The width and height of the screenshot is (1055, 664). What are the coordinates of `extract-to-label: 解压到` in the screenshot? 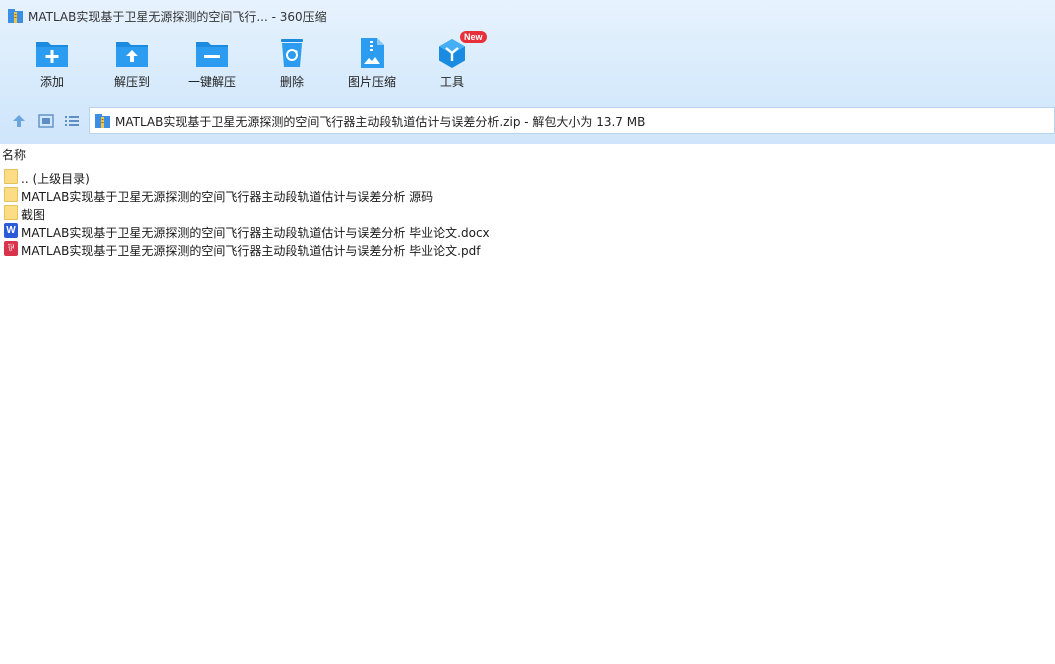 It's located at (131, 82).